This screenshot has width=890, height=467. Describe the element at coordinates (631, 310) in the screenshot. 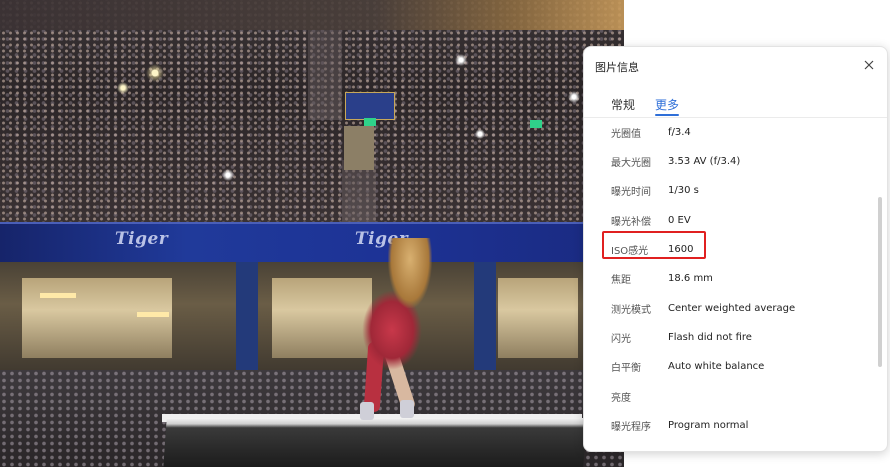

I see `exif-key: 测光模式` at that location.